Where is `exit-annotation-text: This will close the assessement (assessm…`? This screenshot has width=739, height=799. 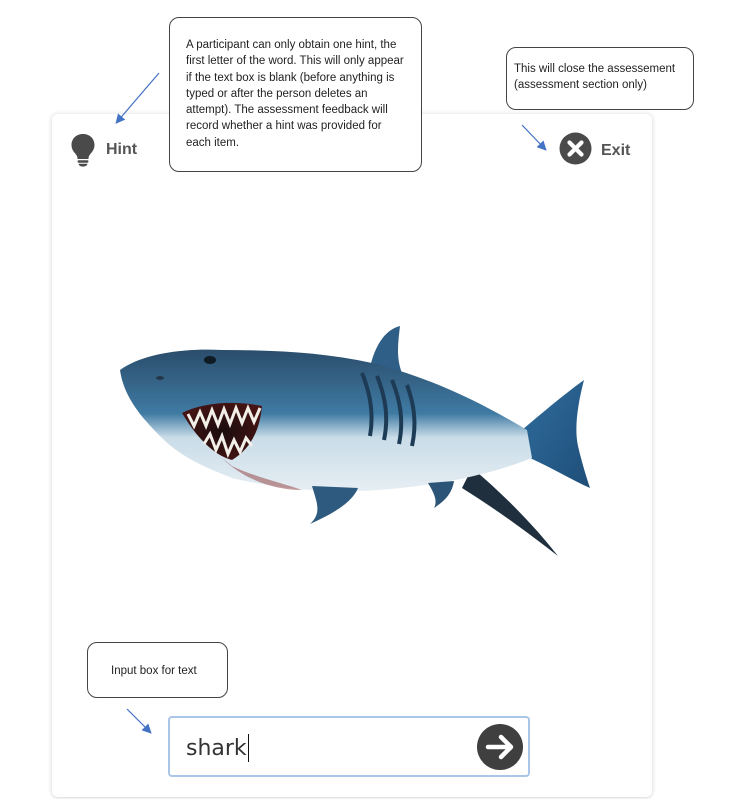
exit-annotation-text: This will close the assessement (assessm… is located at coordinates (595, 77).